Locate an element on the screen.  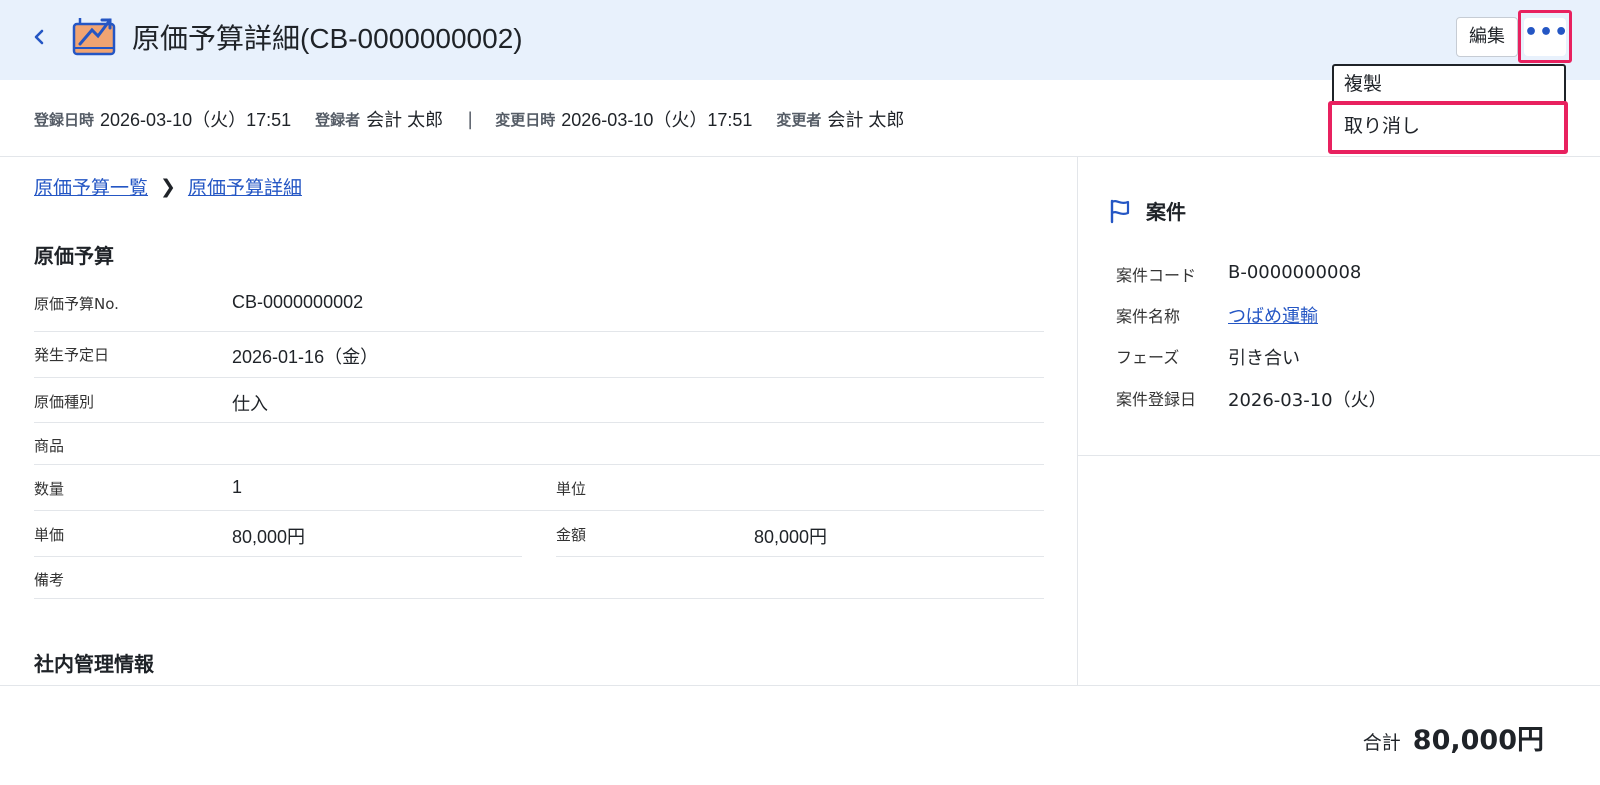
field-label-product: 商品 is located at coordinates (49, 446).